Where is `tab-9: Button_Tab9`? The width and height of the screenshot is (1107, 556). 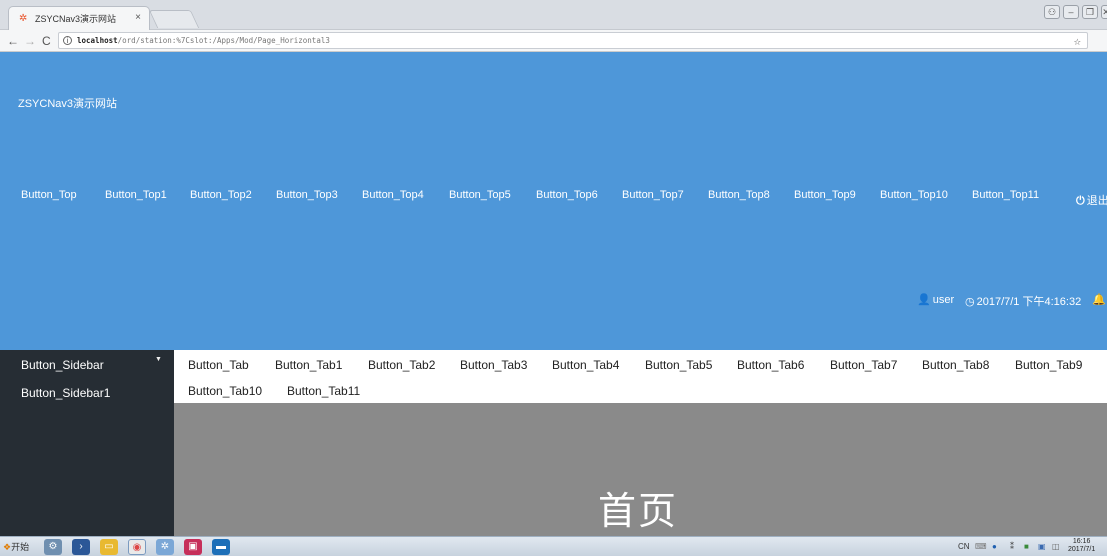
tab-9: Button_Tab9 is located at coordinates (1048, 365).